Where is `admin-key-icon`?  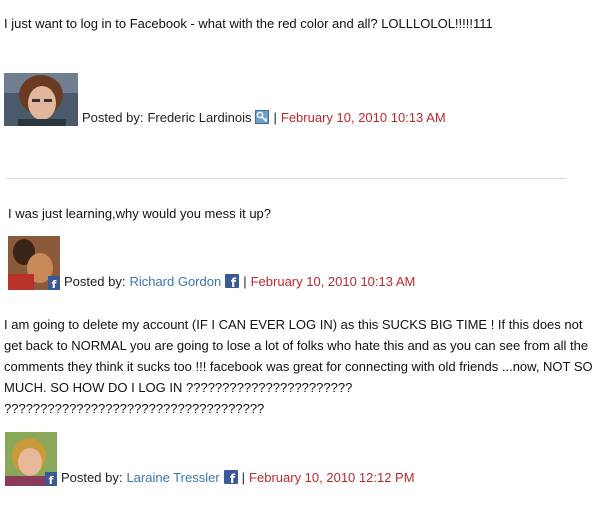 admin-key-icon is located at coordinates (262, 117).